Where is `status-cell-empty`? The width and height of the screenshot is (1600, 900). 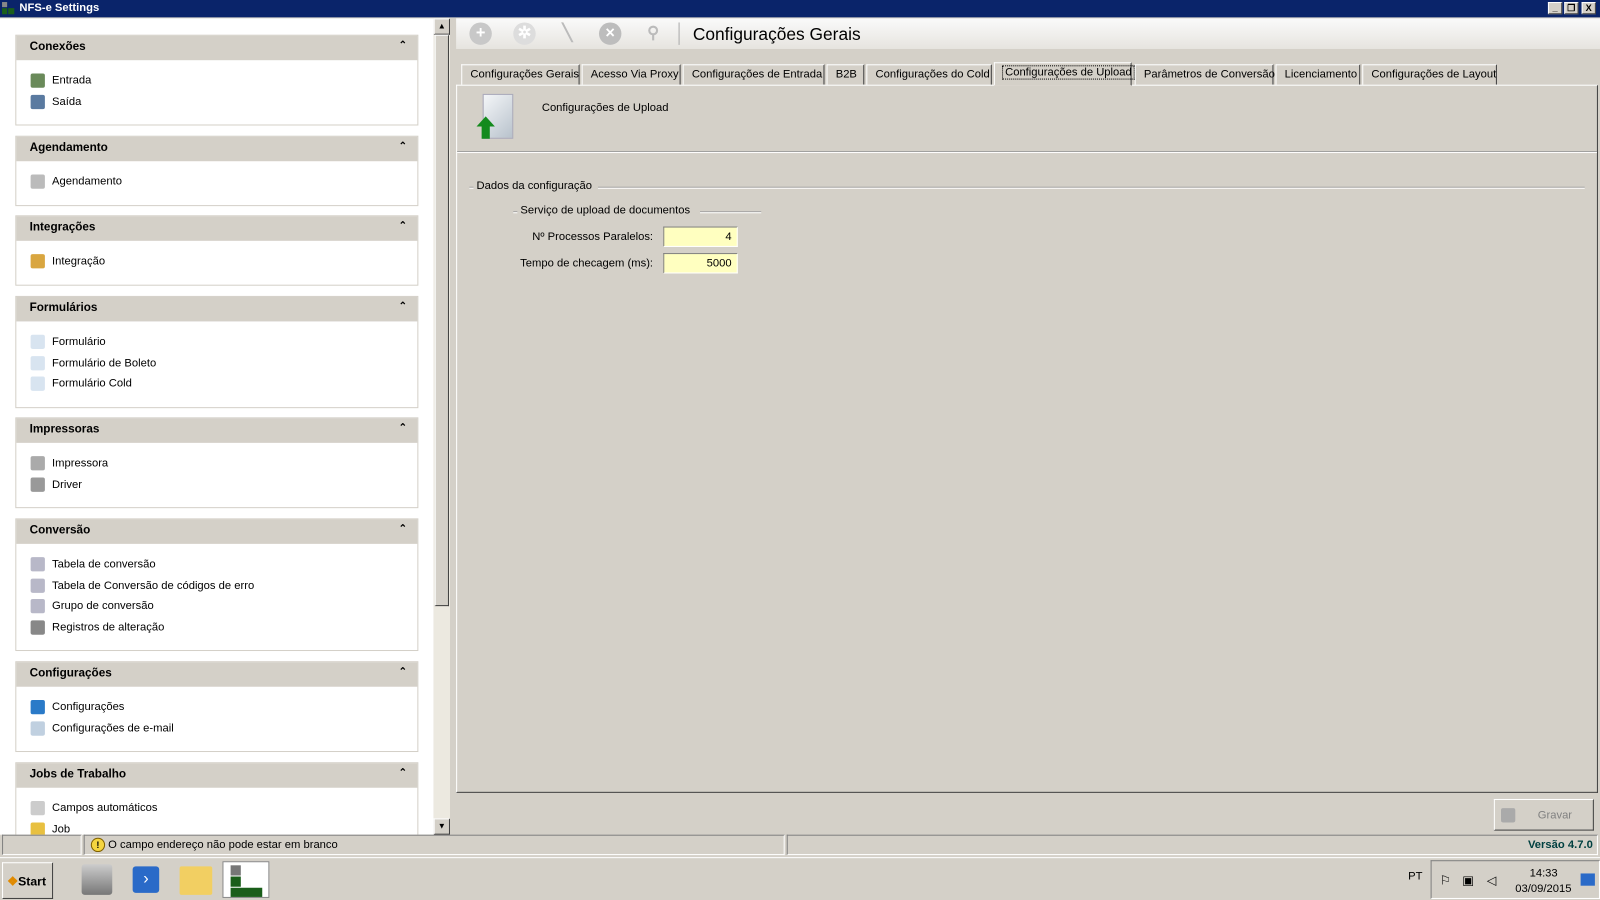
status-cell-empty is located at coordinates (42, 845).